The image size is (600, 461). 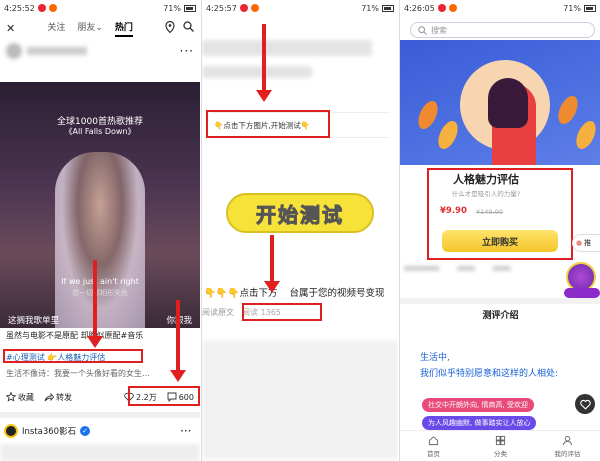 What do you see at coordinates (500, 8) in the screenshot?
I see `status-bar: 4:26:05 71%` at bounding box center [500, 8].